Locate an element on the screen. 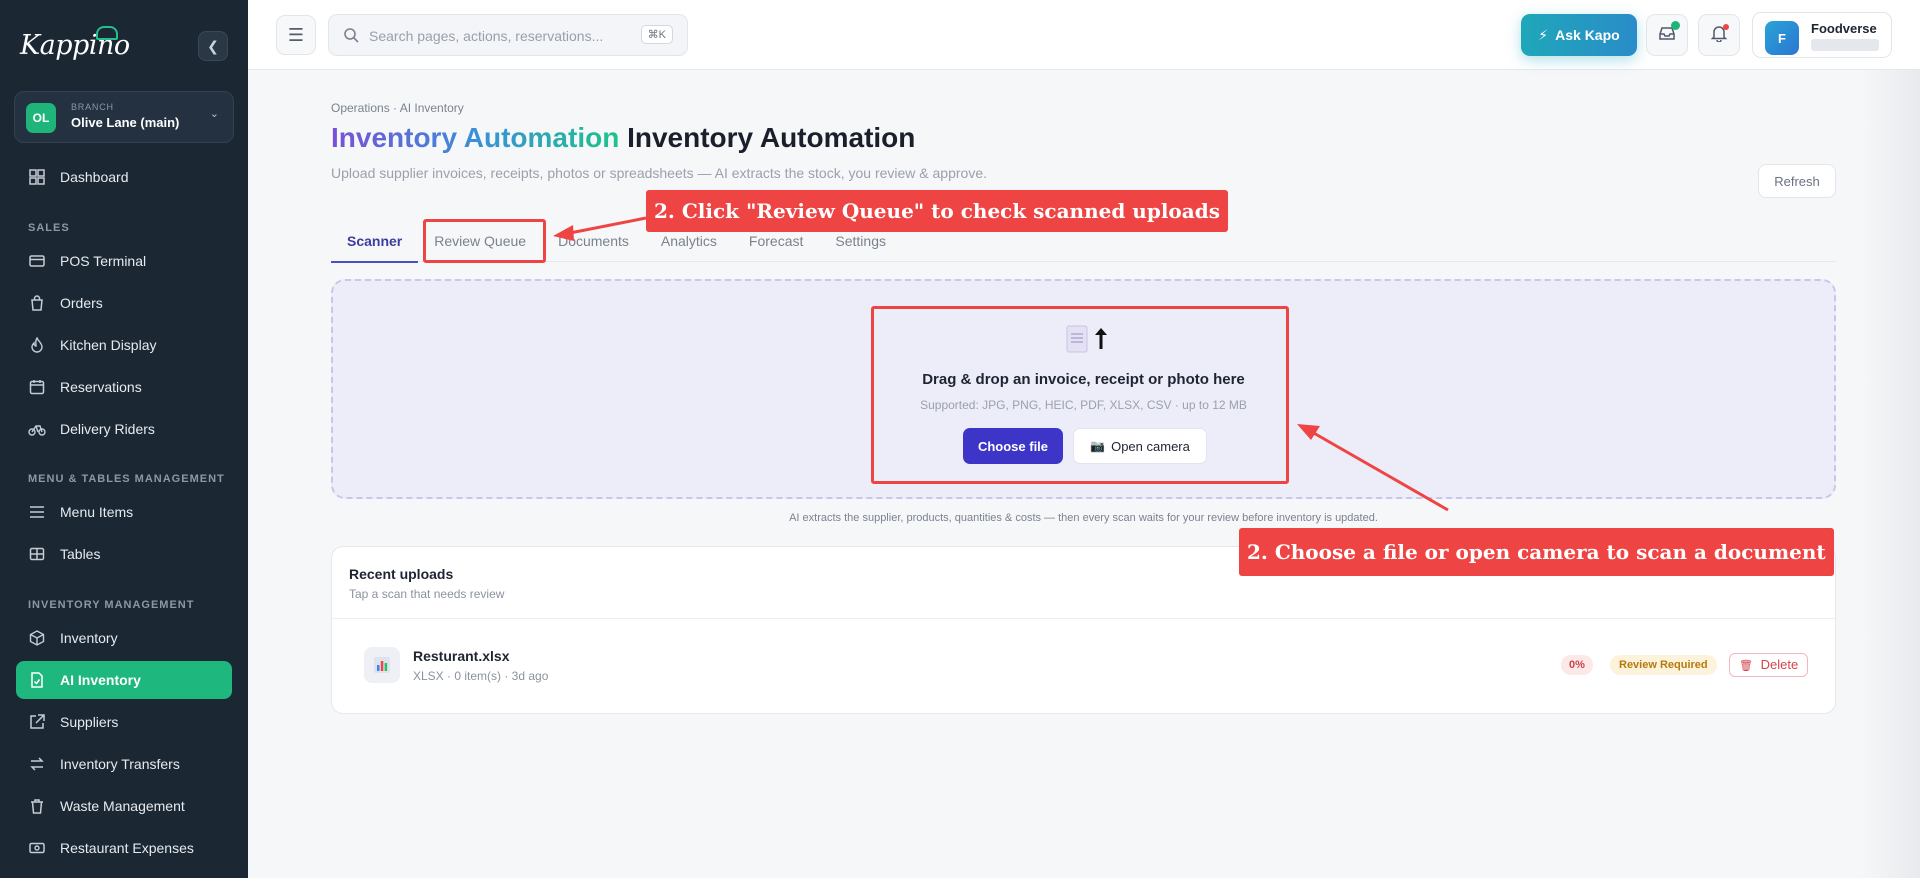 This screenshot has width=1920, height=878. arrow-to-upload-controls is located at coordinates (1380, 471).